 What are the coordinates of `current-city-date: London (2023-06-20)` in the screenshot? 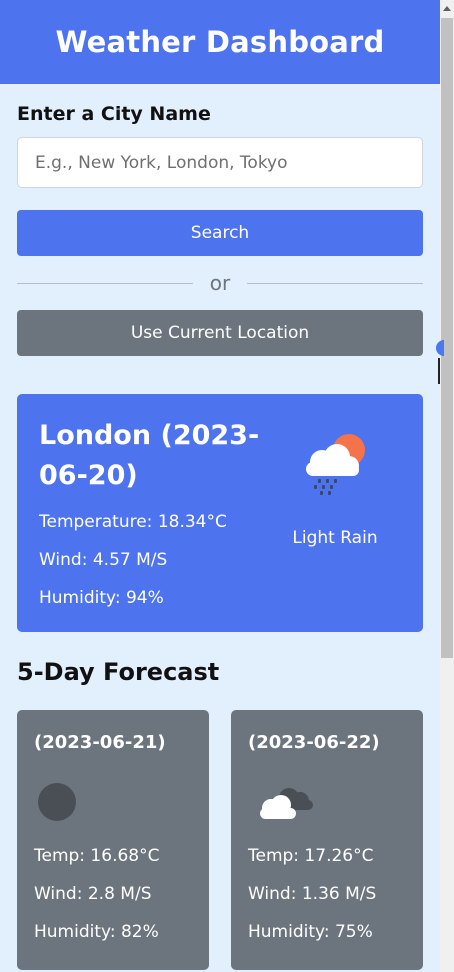 It's located at (149, 455).